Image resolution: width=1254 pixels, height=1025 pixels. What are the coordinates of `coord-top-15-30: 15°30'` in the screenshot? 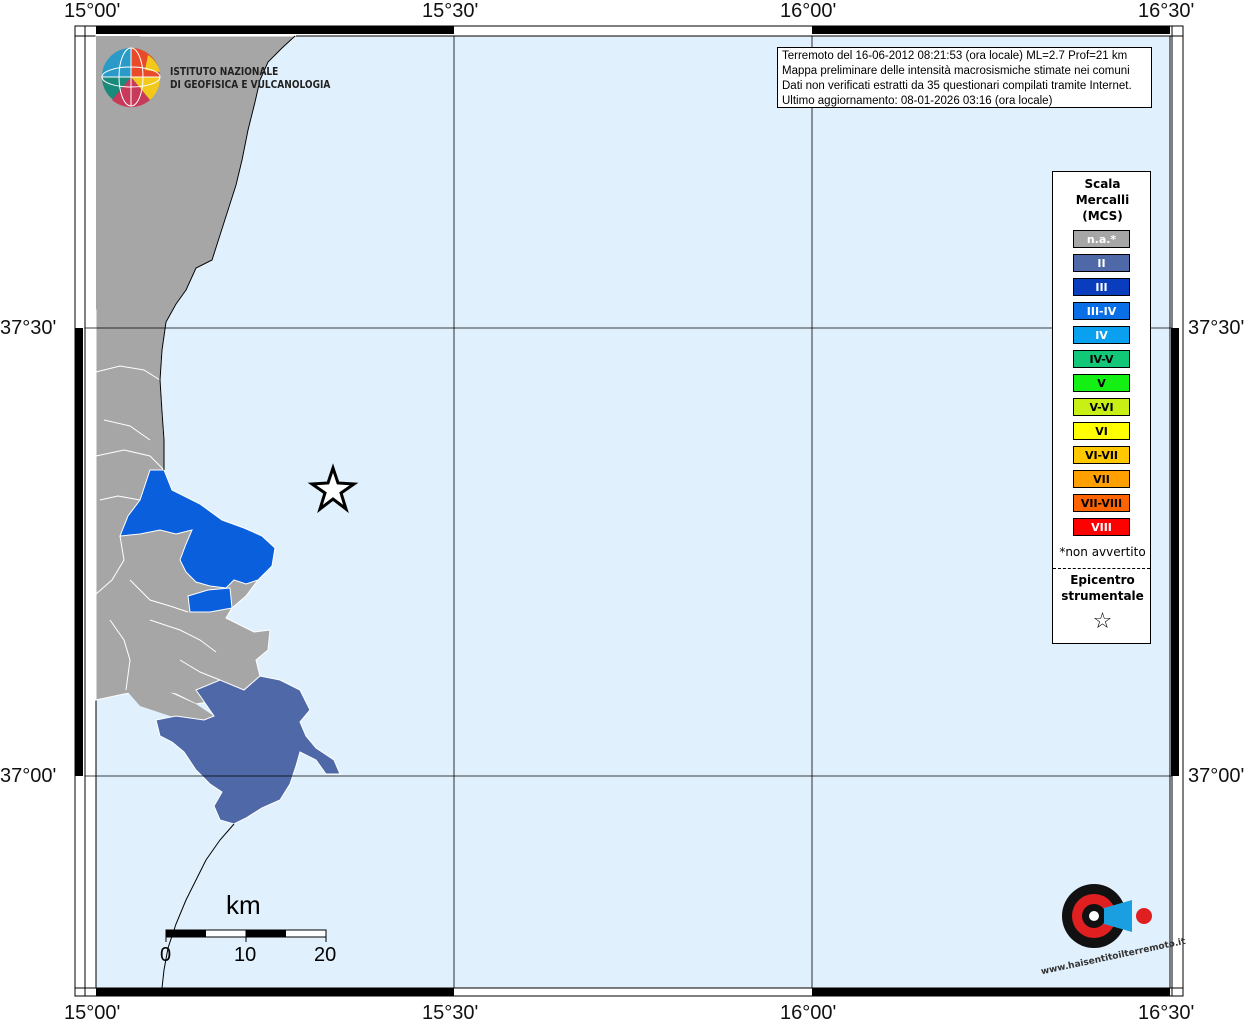 It's located at (450, 11).